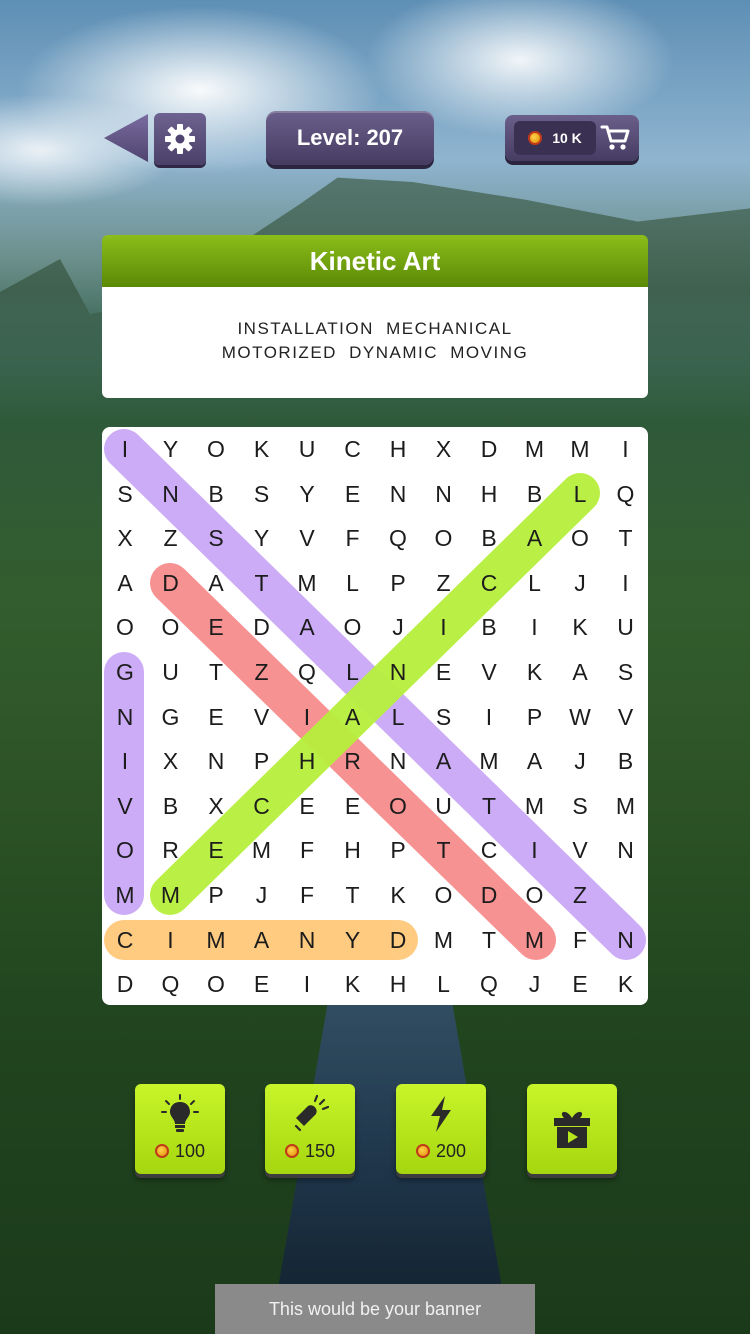  I want to click on hint-powerup-button: 100, so click(180, 1129).